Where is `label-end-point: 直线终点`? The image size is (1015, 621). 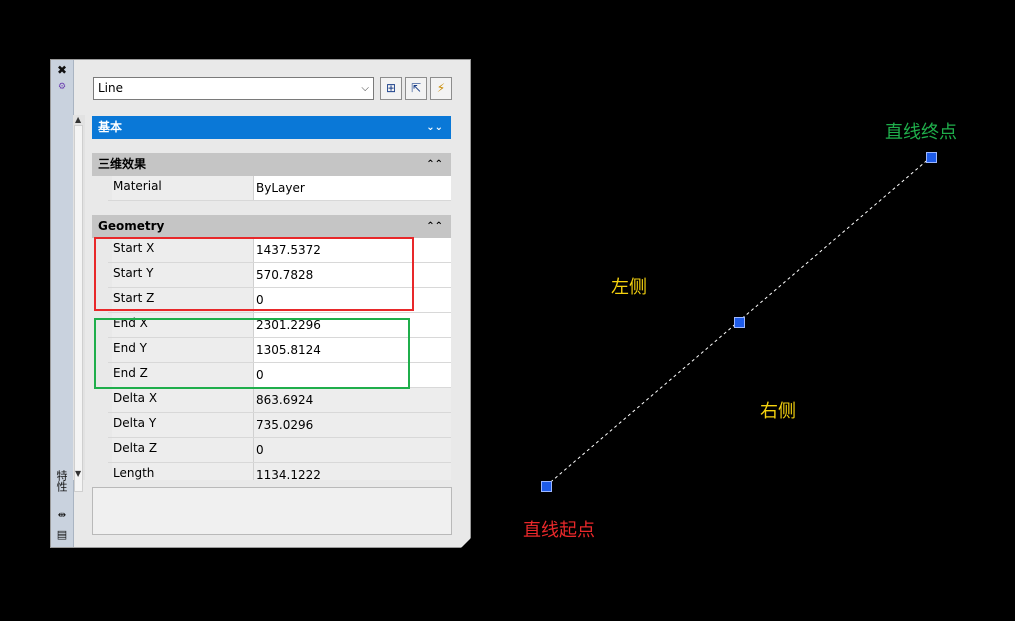 label-end-point: 直线终点 is located at coordinates (921, 132).